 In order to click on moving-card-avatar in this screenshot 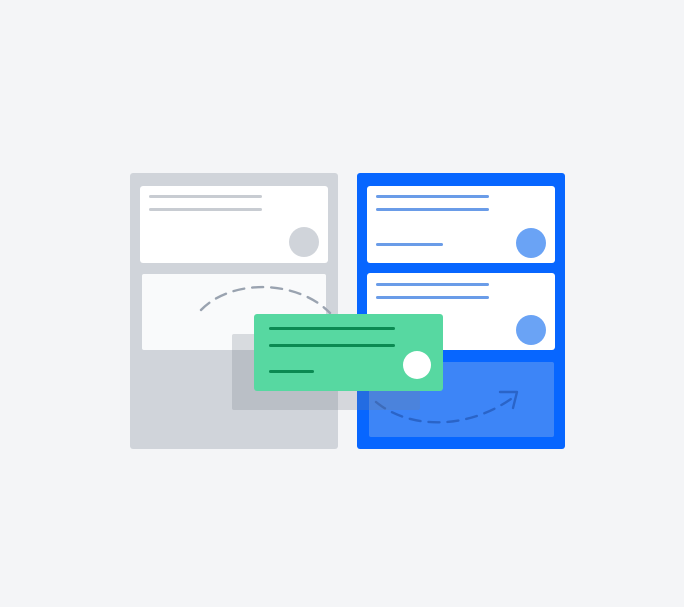, I will do `click(417, 365)`.